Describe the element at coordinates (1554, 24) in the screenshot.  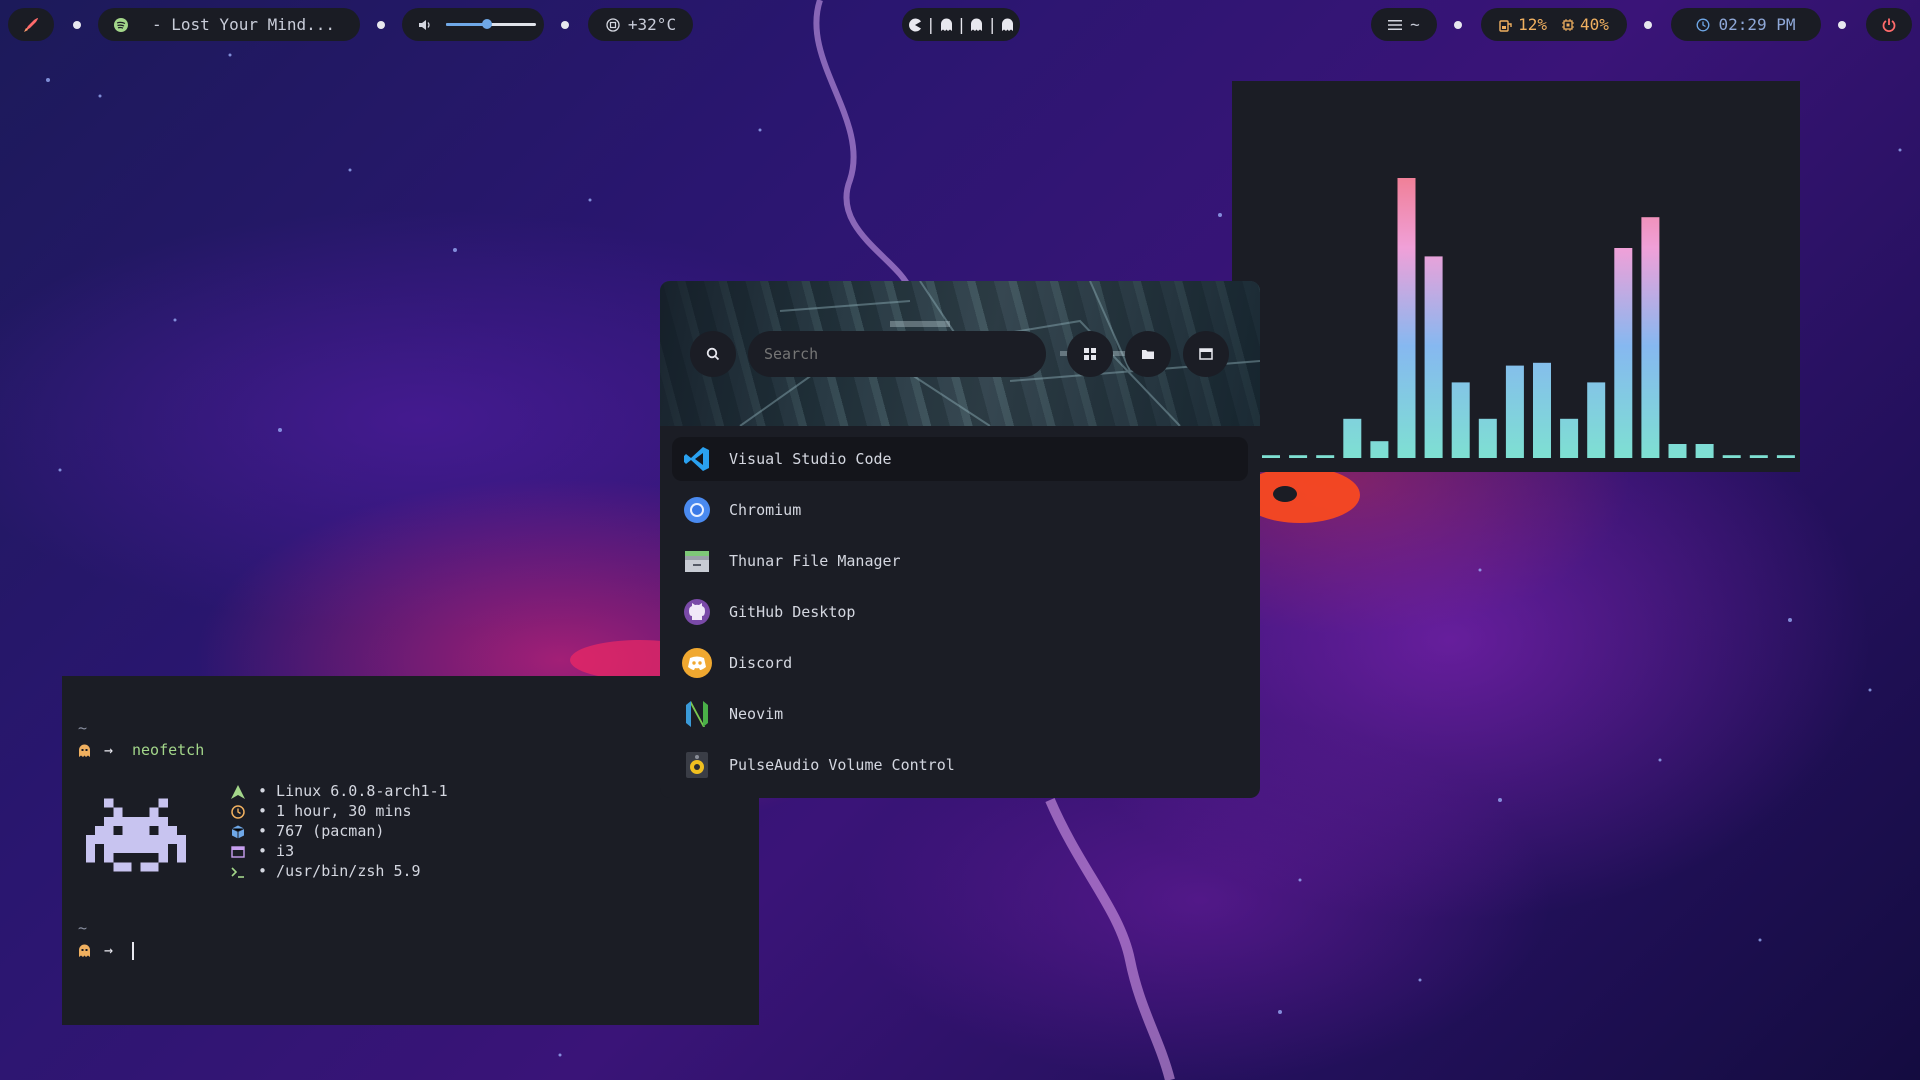
I see `system-stats-widget: 12% 40%` at that location.